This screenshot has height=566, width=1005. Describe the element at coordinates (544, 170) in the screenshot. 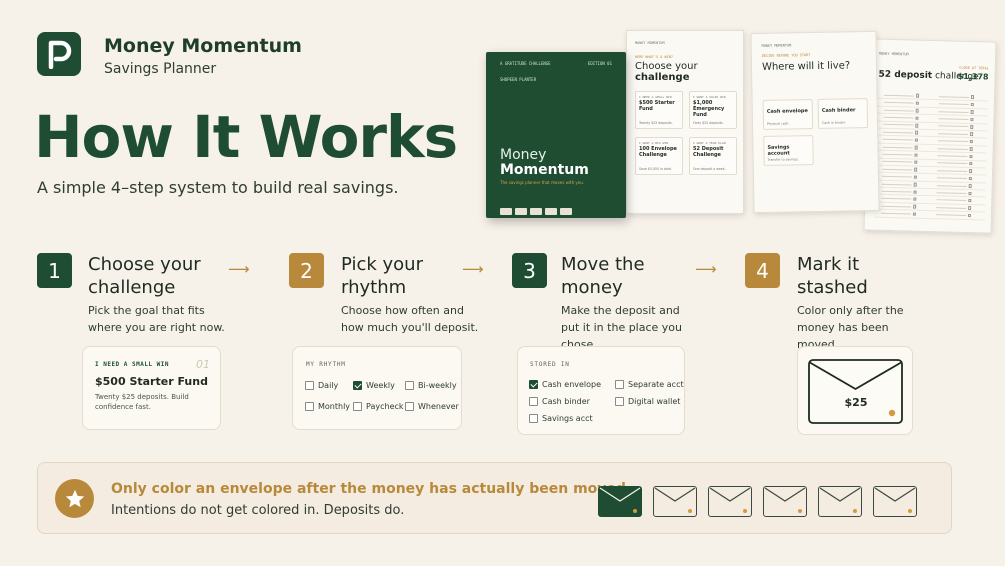

I see `book-title-line2: Momentum` at that location.